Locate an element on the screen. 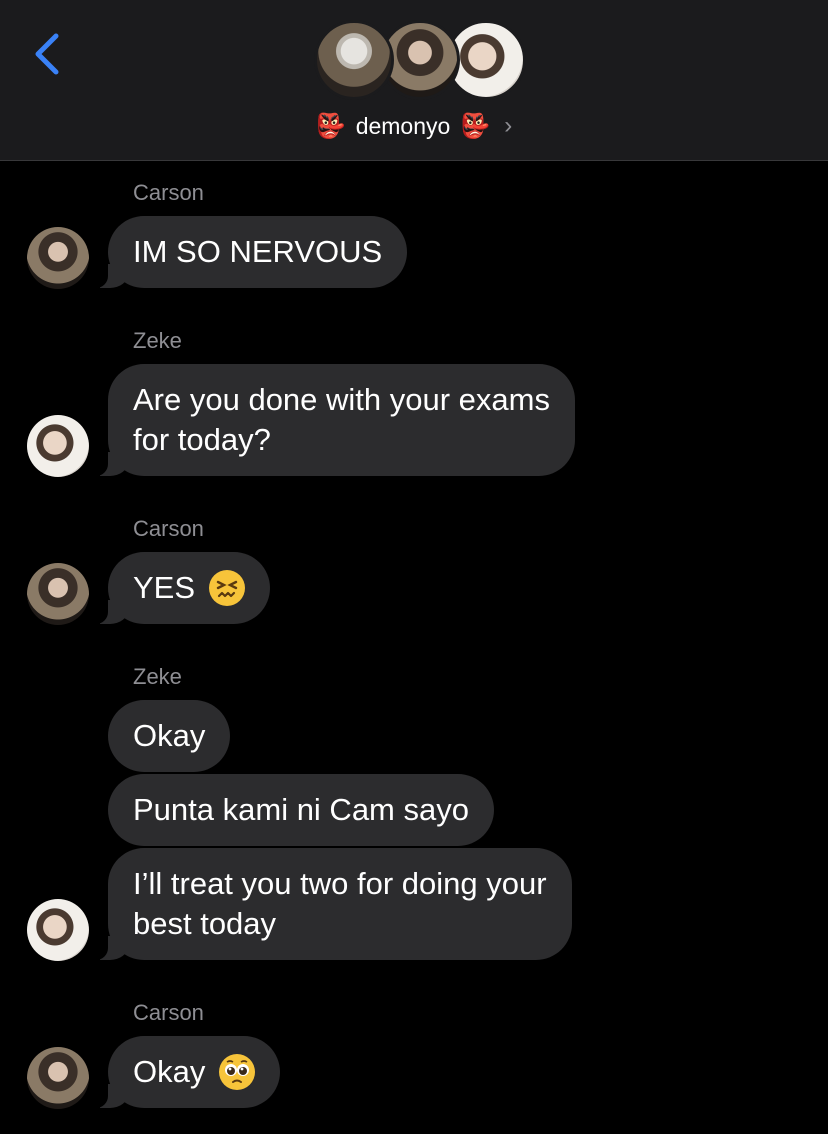  message-text: Punta kami ni Cam sayo is located at coordinates (301, 809).